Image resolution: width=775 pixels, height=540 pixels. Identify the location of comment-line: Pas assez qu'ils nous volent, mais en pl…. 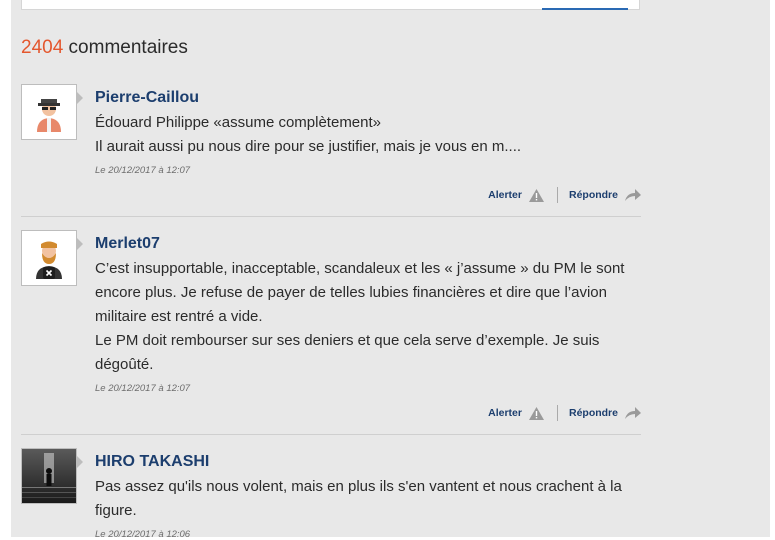
(358, 498).